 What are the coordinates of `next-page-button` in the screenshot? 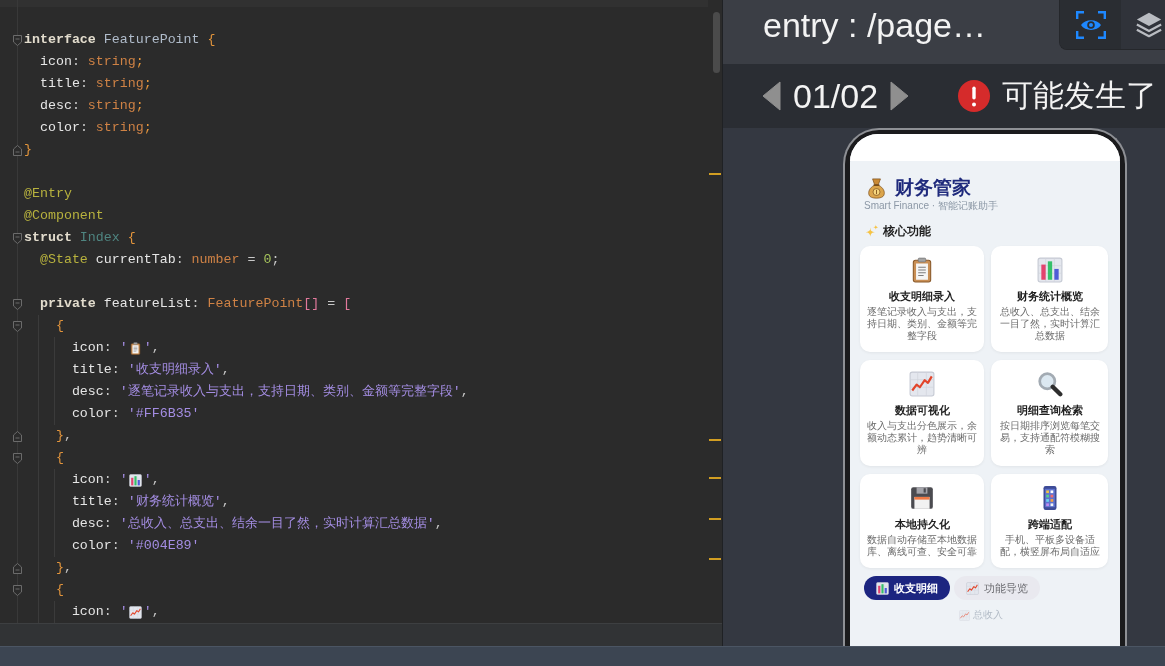 It's located at (900, 96).